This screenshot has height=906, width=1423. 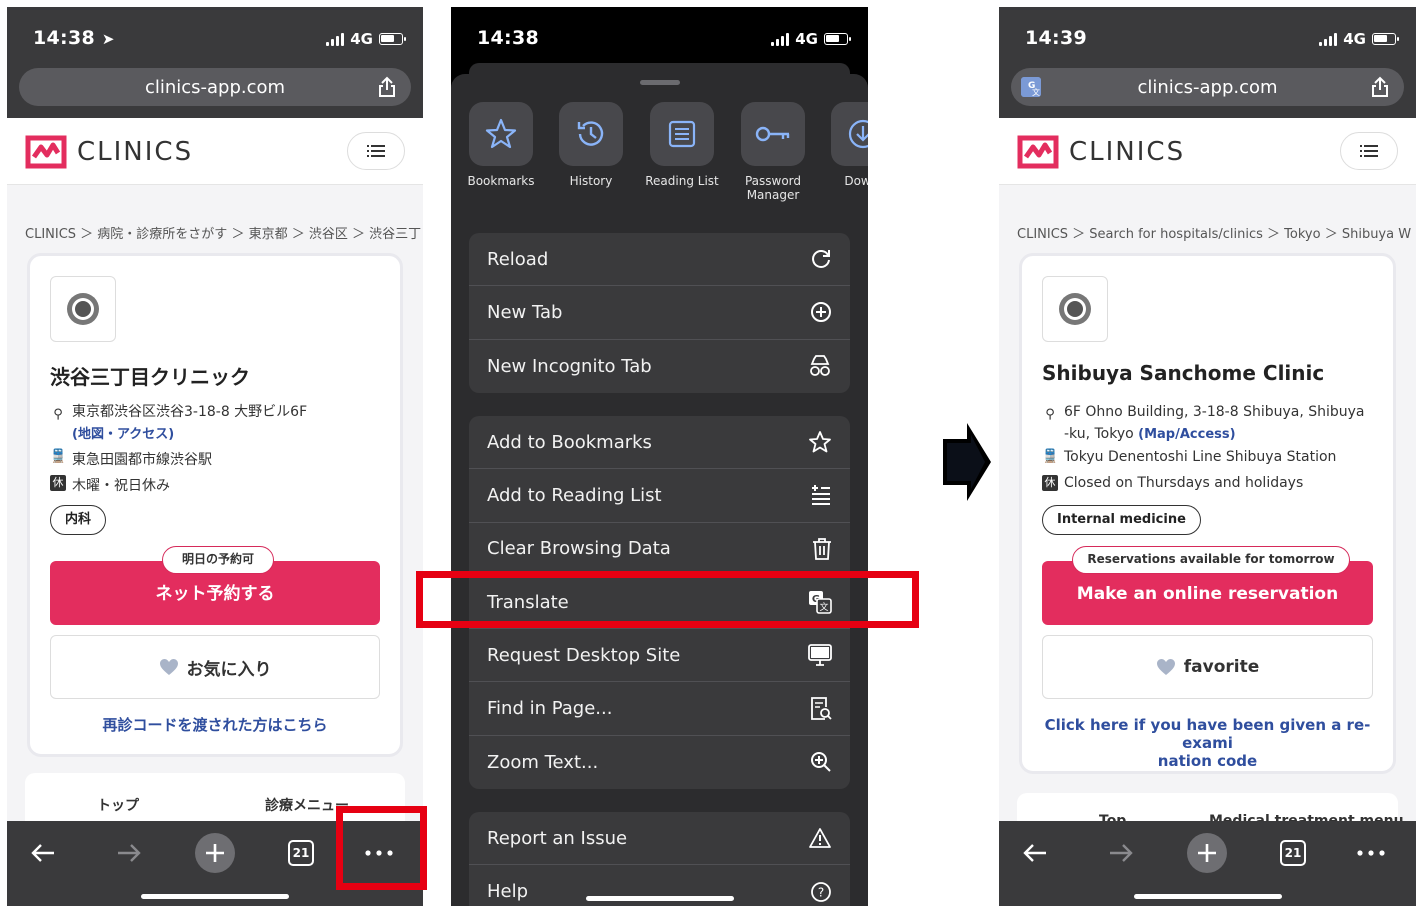 I want to click on url-text: clinics-app.com, so click(x=1207, y=87).